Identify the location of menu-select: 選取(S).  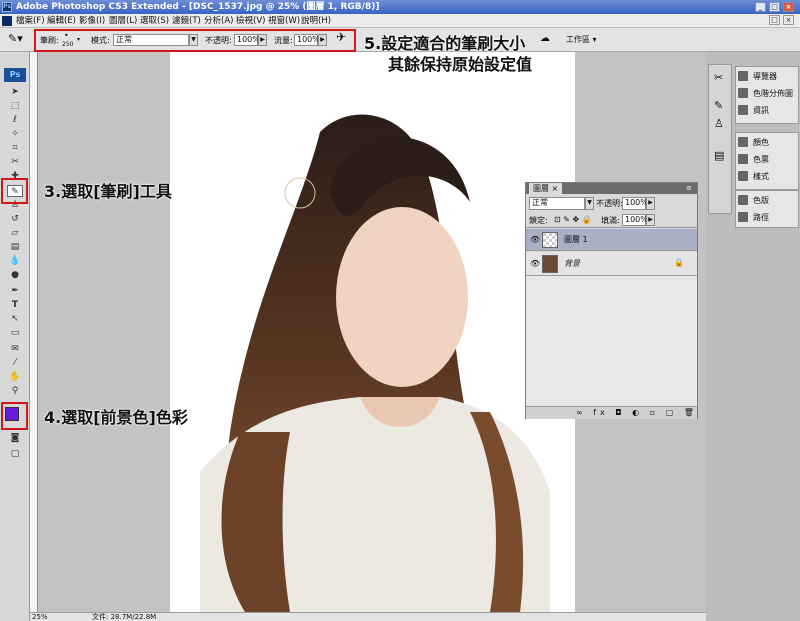
(154, 21).